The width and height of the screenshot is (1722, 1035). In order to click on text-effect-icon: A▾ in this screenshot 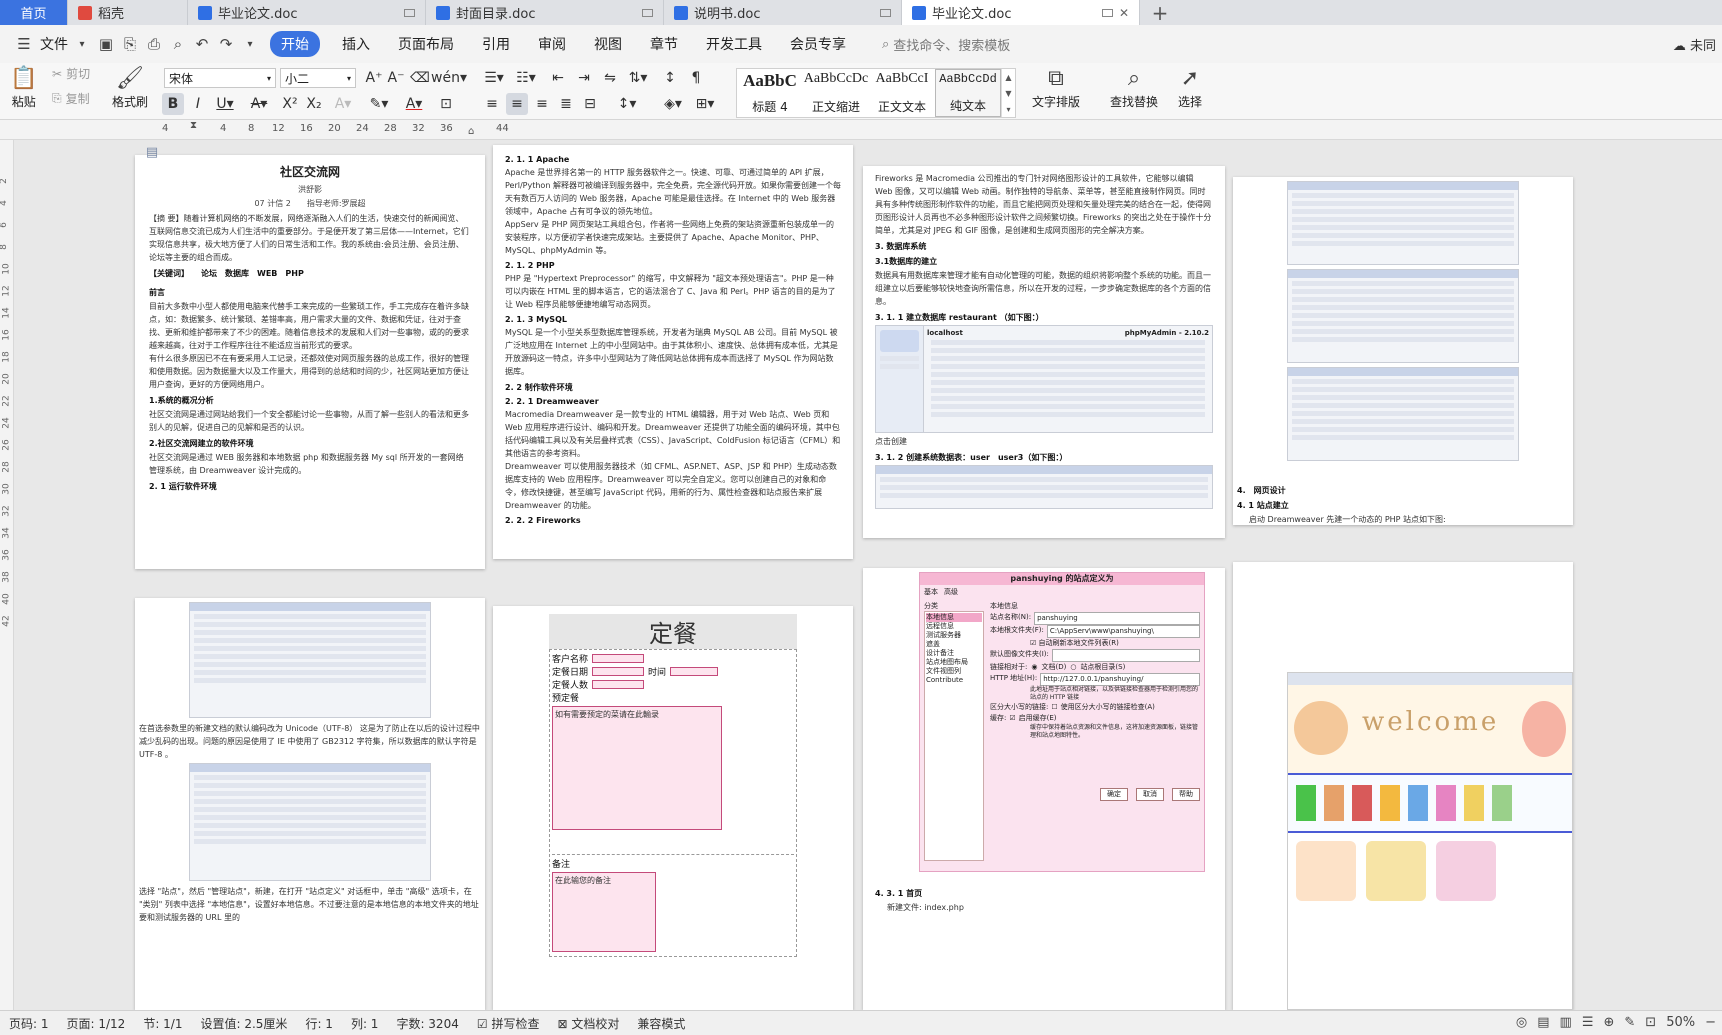, I will do `click(343, 104)`.